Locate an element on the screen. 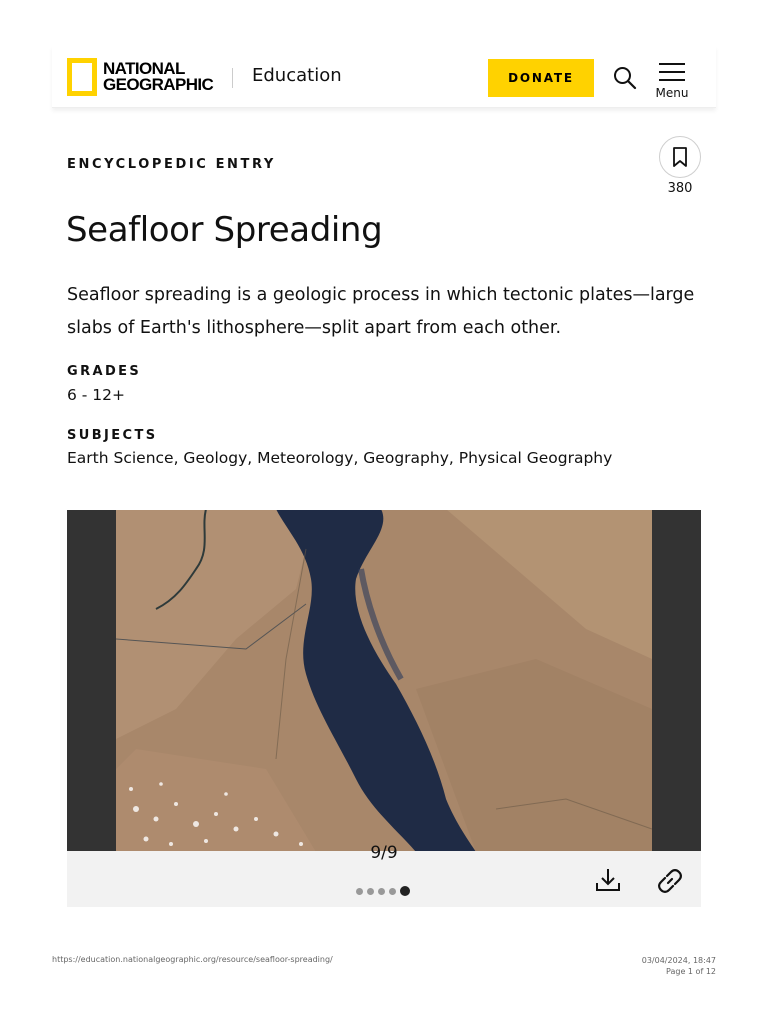  menu-button: Menu is located at coordinates (672, 81).